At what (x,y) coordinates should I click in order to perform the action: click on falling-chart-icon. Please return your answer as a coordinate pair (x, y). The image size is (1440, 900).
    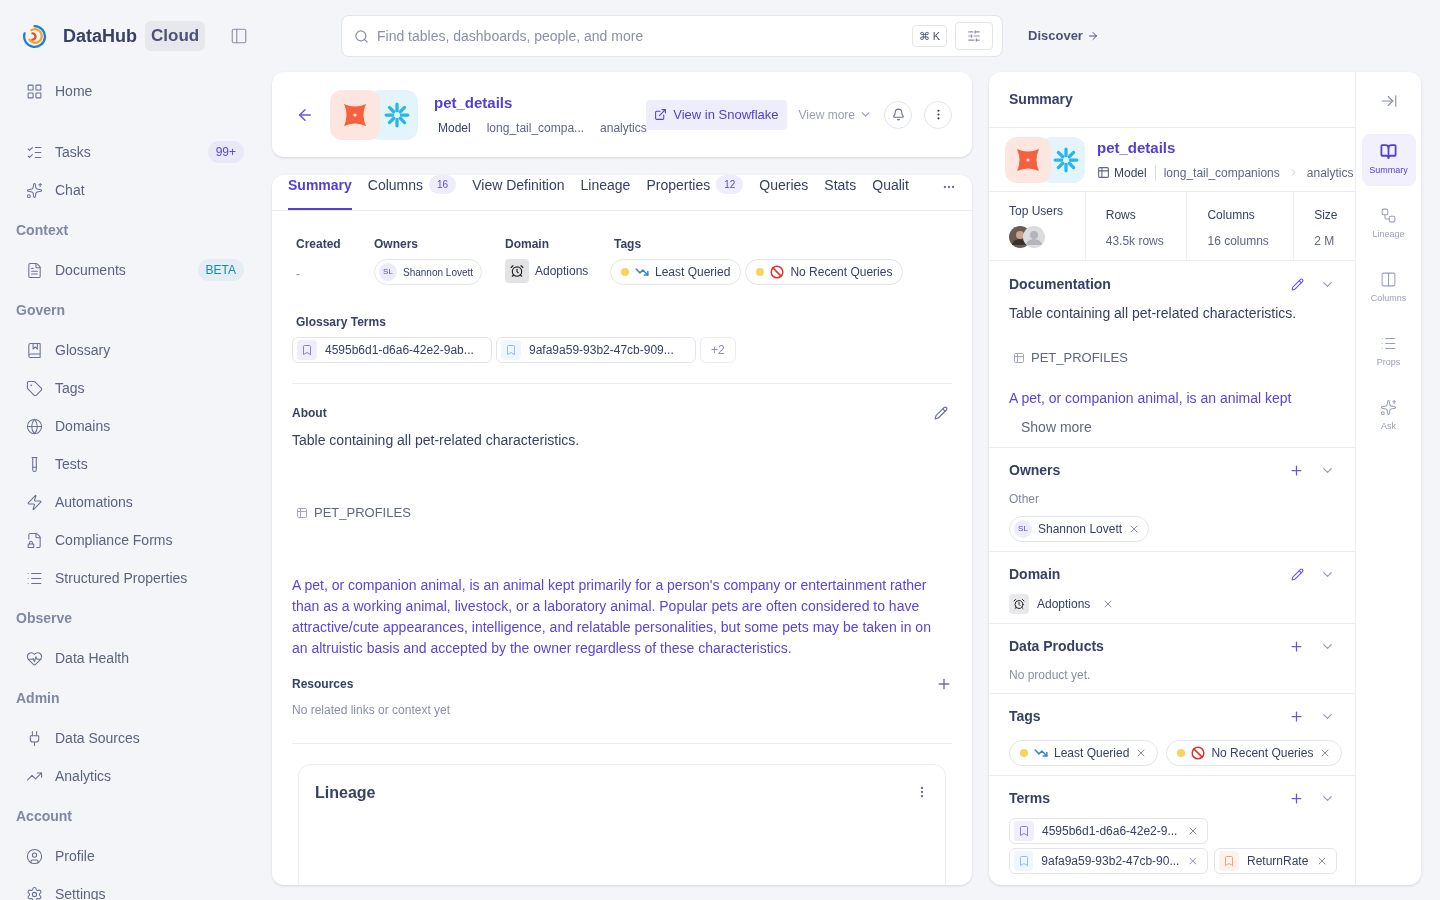
    Looking at the image, I should click on (642, 272).